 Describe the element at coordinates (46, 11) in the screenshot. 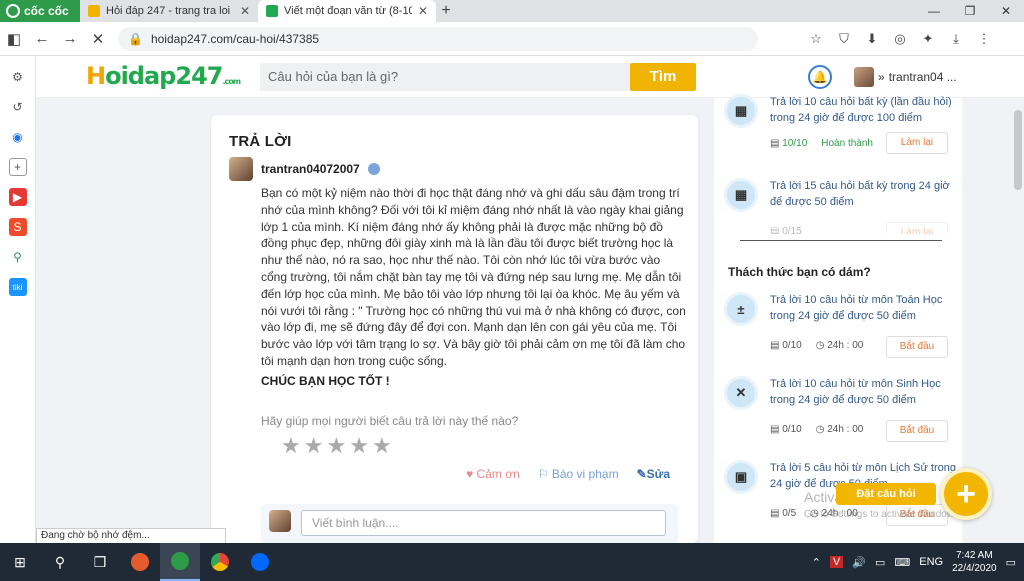

I see `browser-brand-label: cốc cốc` at that location.